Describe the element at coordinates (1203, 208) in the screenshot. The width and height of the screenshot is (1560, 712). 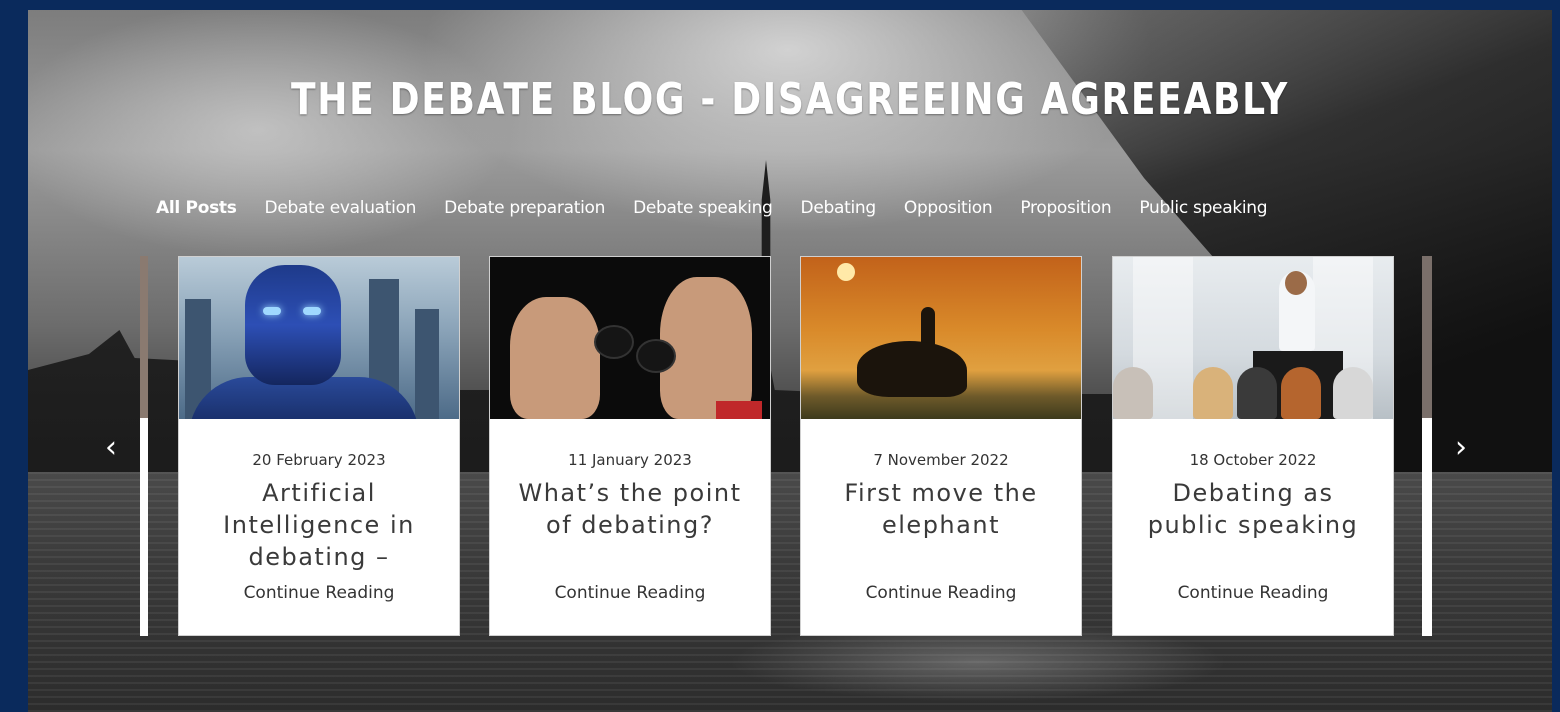
I see `category-public-speaking: Public speaking` at that location.